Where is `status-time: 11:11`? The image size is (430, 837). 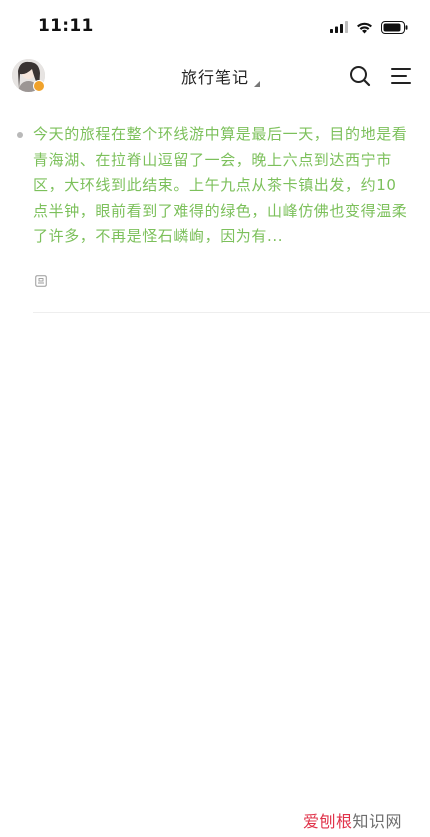 status-time: 11:11 is located at coordinates (66, 26).